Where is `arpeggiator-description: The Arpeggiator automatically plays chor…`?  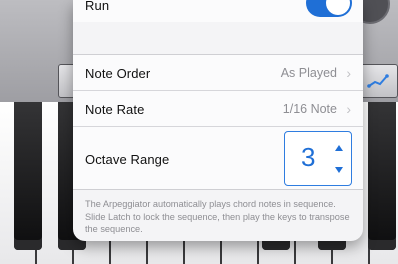 arpeggiator-description: The Arpeggiator automatically plays chor… is located at coordinates (217, 216).